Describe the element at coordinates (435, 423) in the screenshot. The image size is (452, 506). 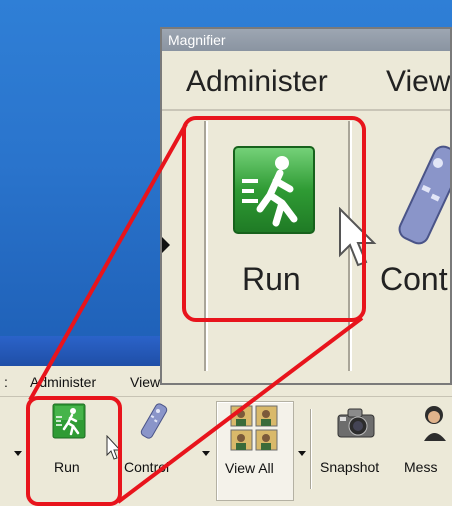
I see `message-icon` at that location.